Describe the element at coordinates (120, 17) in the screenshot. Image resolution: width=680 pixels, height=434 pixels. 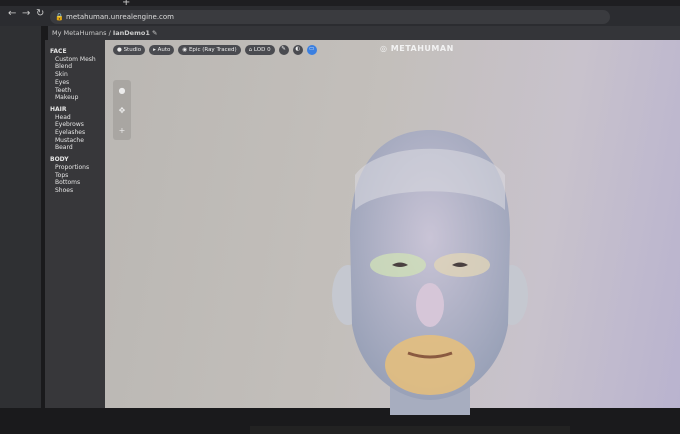
I see `url-text: metahuman.unrealengine.com` at that location.